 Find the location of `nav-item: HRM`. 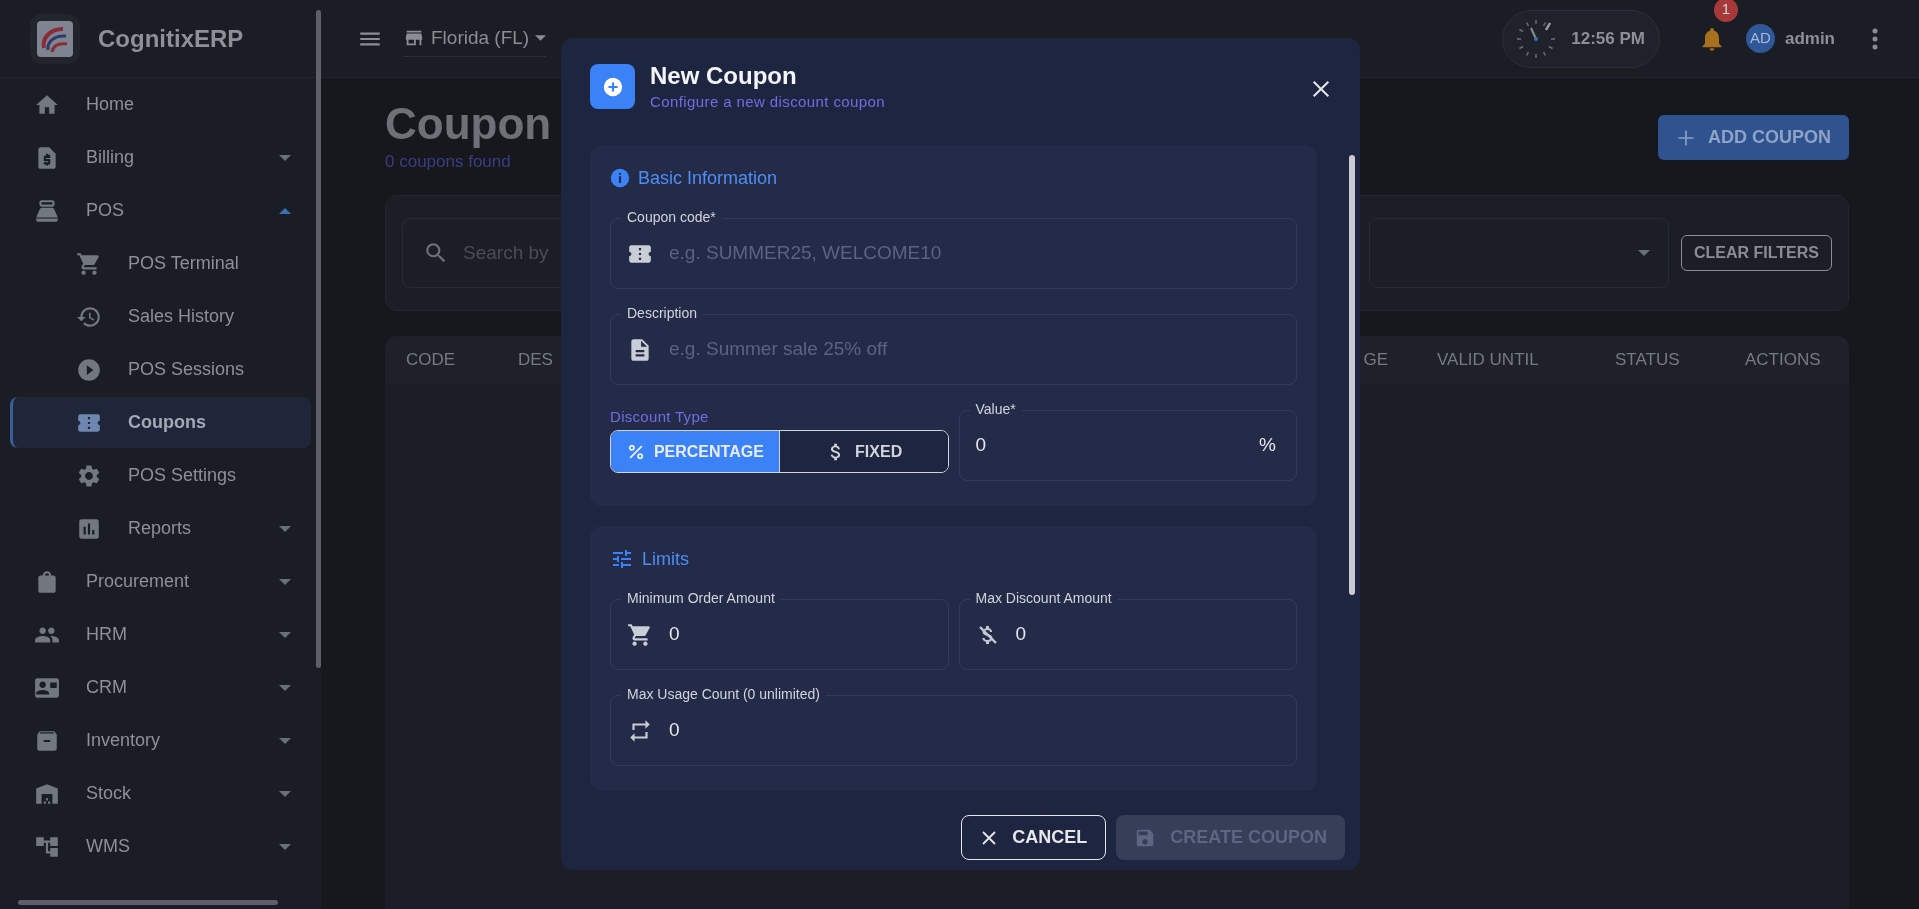

nav-item: HRM is located at coordinates (160, 634).